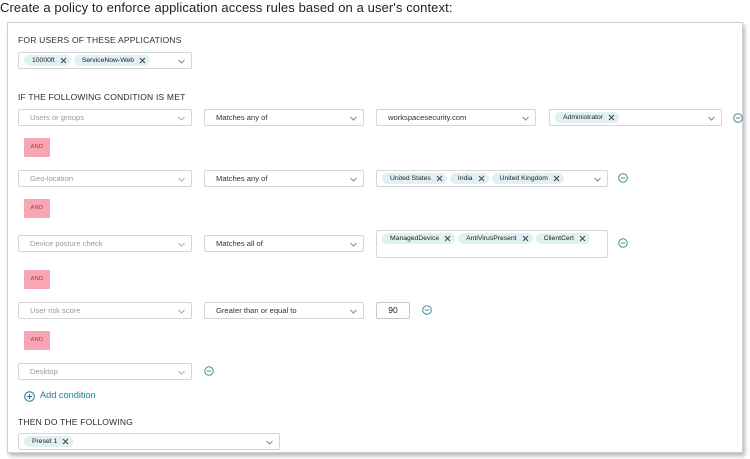 The image size is (750, 459). What do you see at coordinates (456, 117) in the screenshot?
I see `condition-domain-select: workspacesecurity.com` at bounding box center [456, 117].